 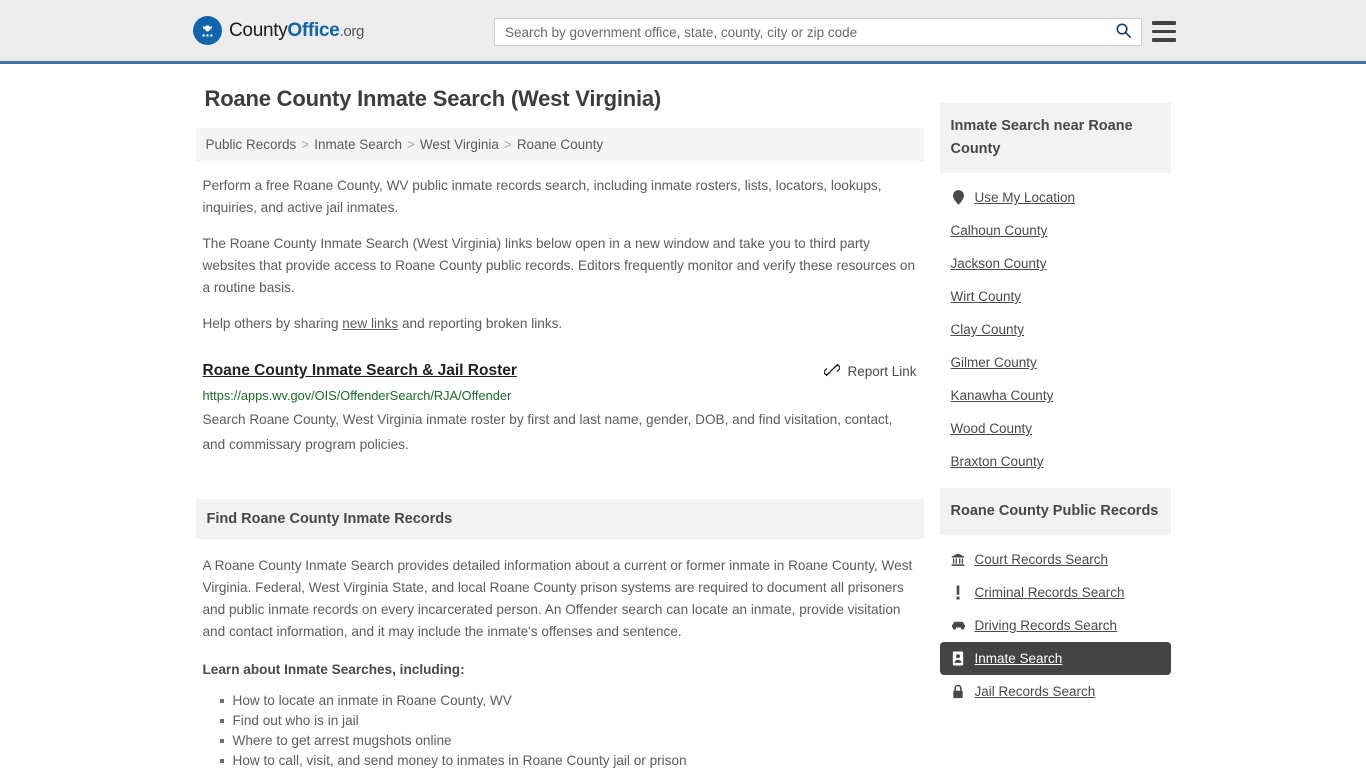 What do you see at coordinates (251, 144) in the screenshot?
I see `breadcrumb-item-public-records: Public Records` at bounding box center [251, 144].